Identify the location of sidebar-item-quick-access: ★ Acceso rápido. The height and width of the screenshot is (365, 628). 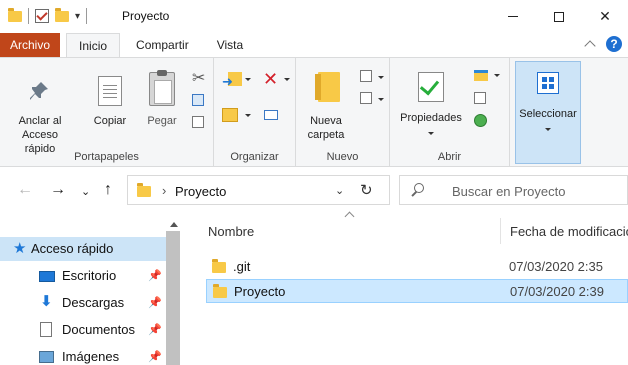
(83, 249).